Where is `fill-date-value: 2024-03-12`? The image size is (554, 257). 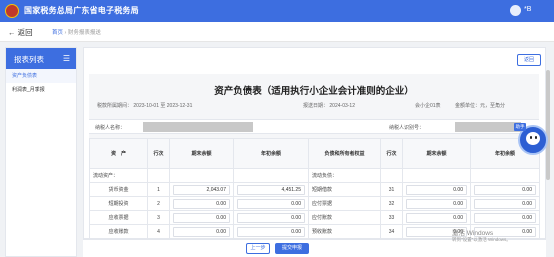
fill-date-value: 2024-03-12 is located at coordinates (342, 106).